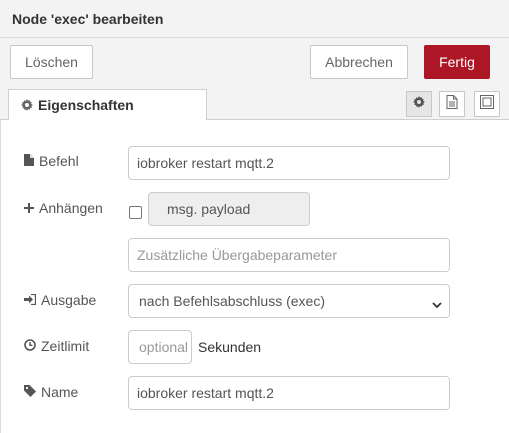 Image resolution: width=509 pixels, height=433 pixels. What do you see at coordinates (56, 346) in the screenshot?
I see `timeout-label: Zeitlimit` at bounding box center [56, 346].